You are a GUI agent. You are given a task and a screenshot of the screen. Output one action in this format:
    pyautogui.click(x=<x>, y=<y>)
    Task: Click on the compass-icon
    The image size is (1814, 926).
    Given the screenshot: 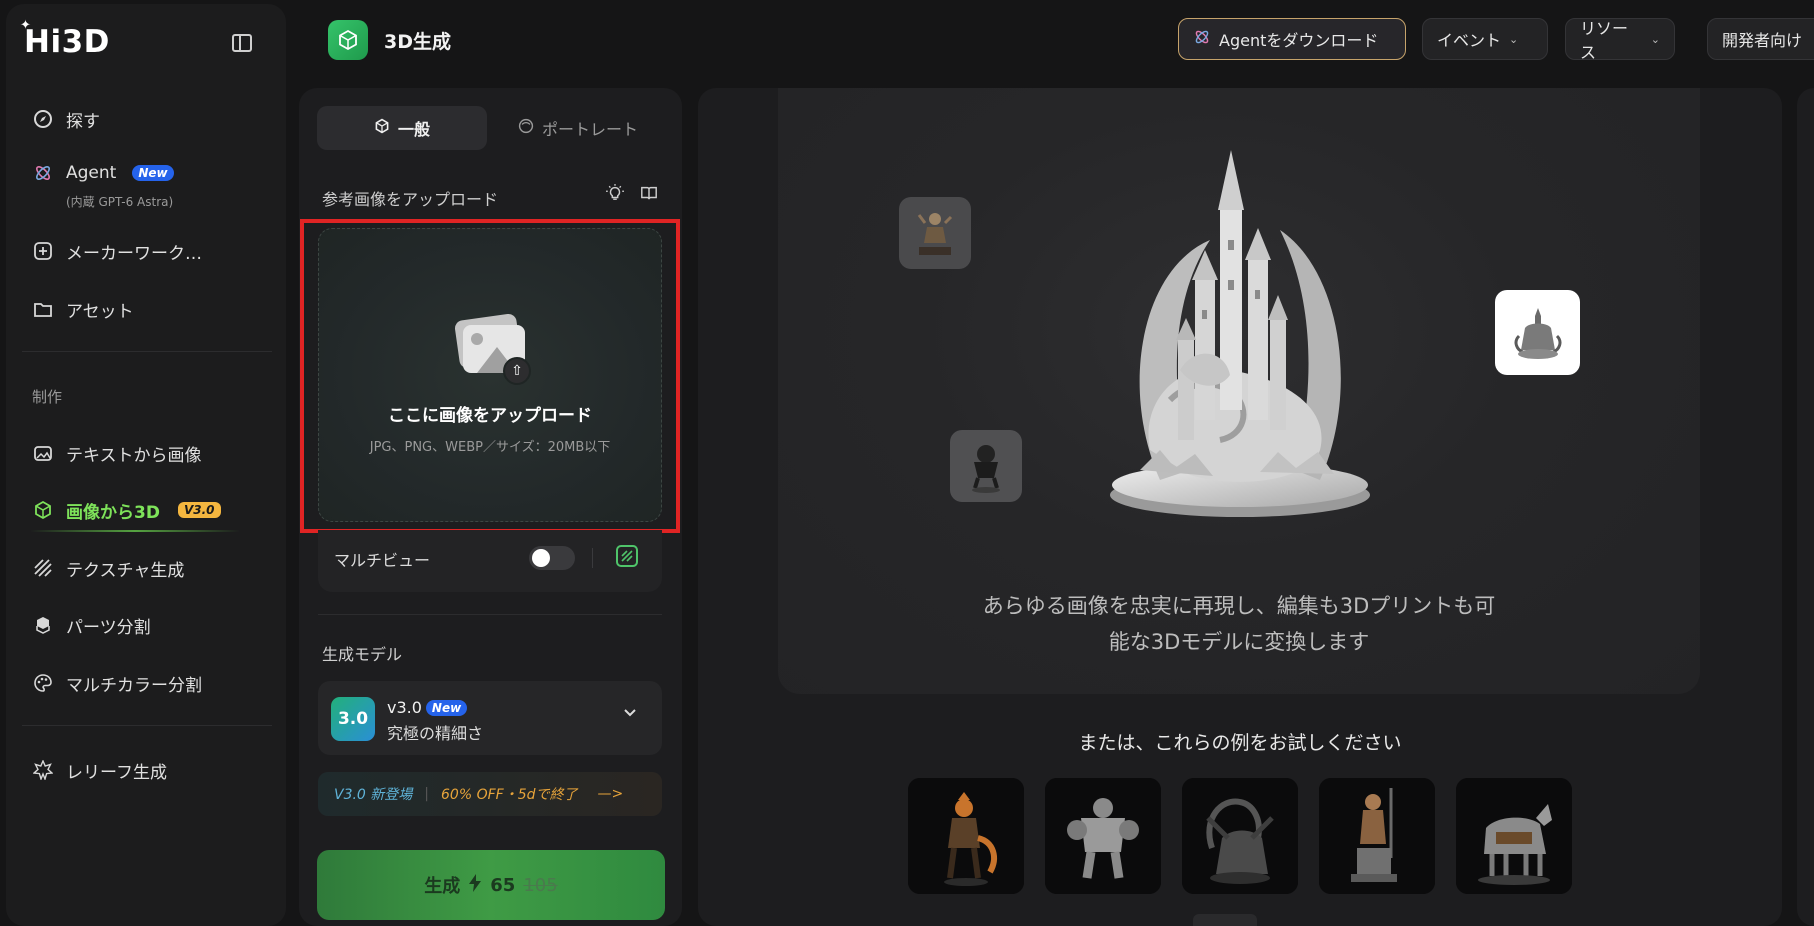 What is the action you would take?
    pyautogui.click(x=43, y=119)
    